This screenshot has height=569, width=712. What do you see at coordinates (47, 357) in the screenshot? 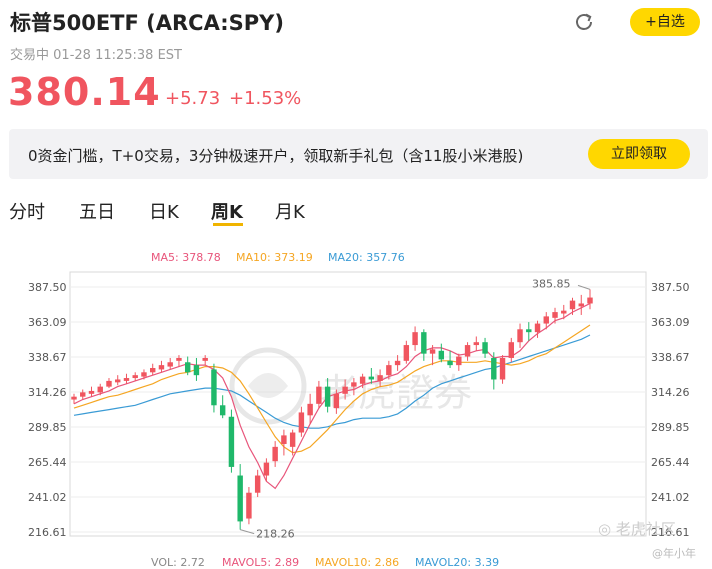
I see `y-tick-label-left: 338.67` at bounding box center [47, 357].